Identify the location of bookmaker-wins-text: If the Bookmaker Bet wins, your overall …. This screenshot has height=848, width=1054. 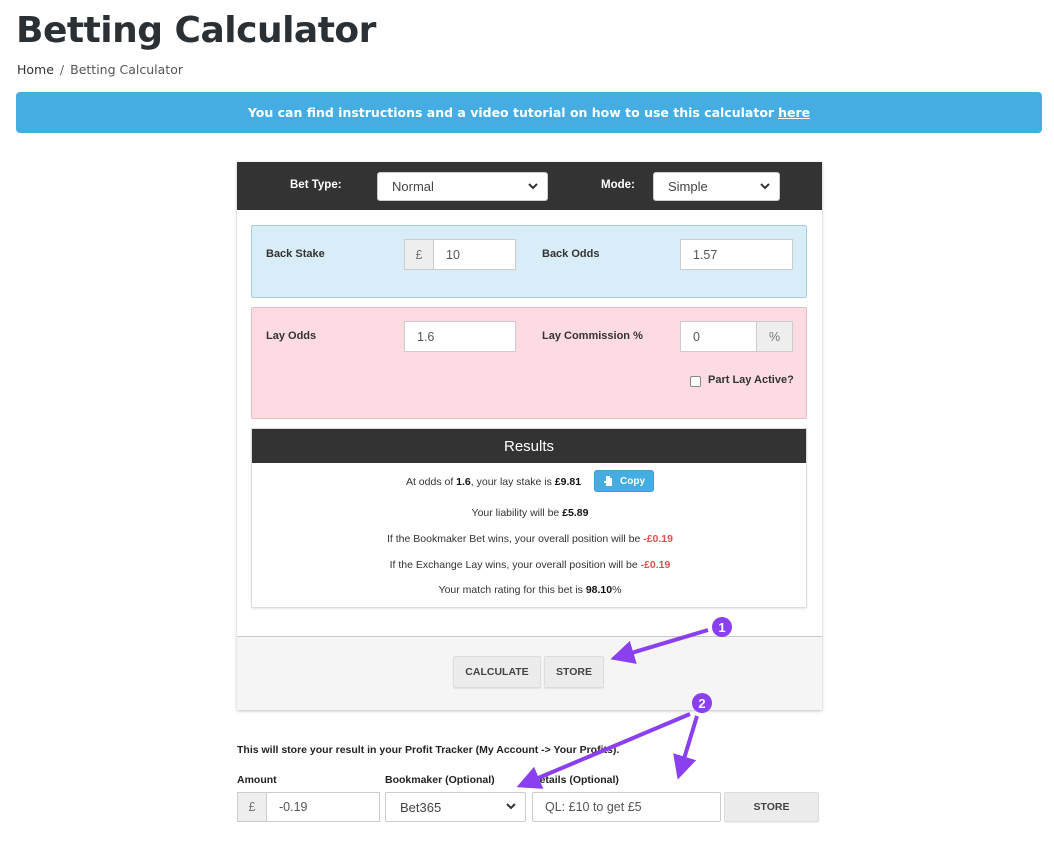
(515, 539).